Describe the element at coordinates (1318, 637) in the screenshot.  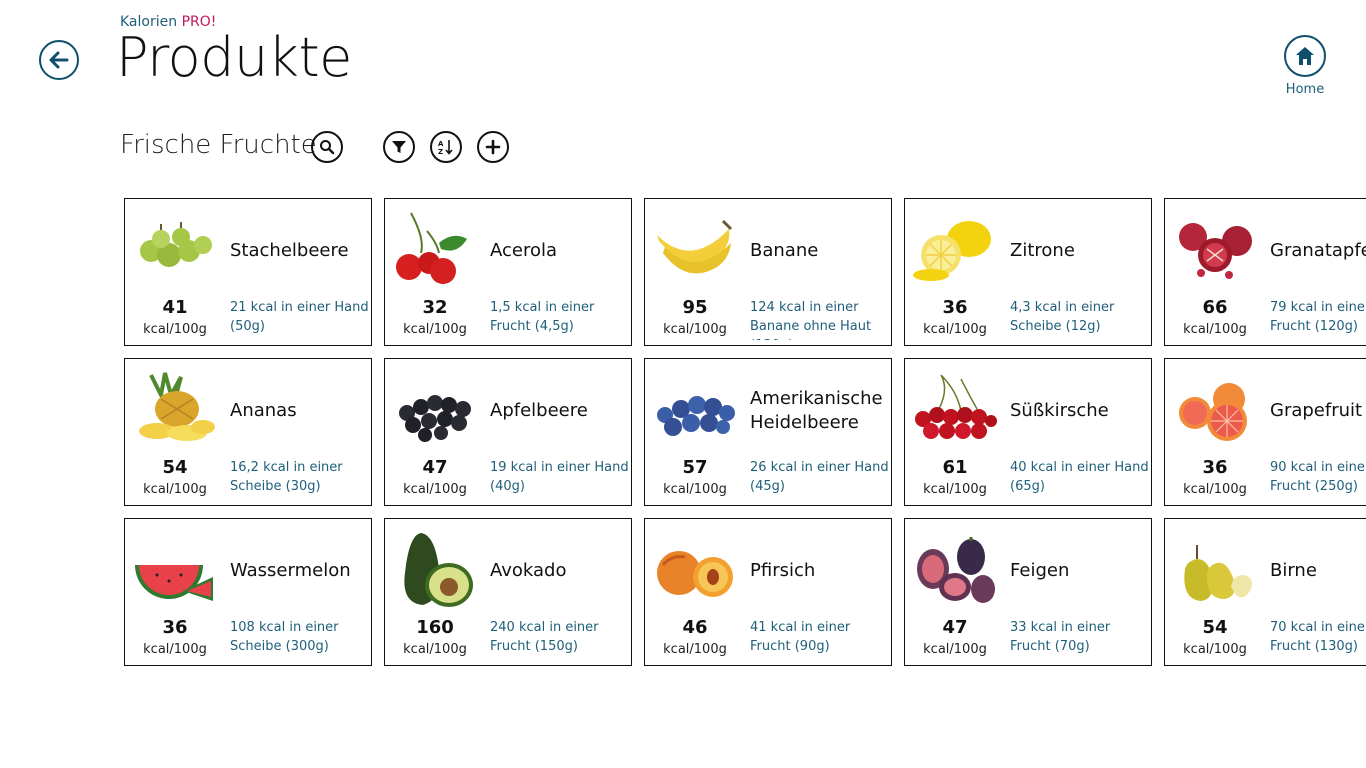
I see `product-portion: 70 kcal in einer Frucht (130g)` at that location.